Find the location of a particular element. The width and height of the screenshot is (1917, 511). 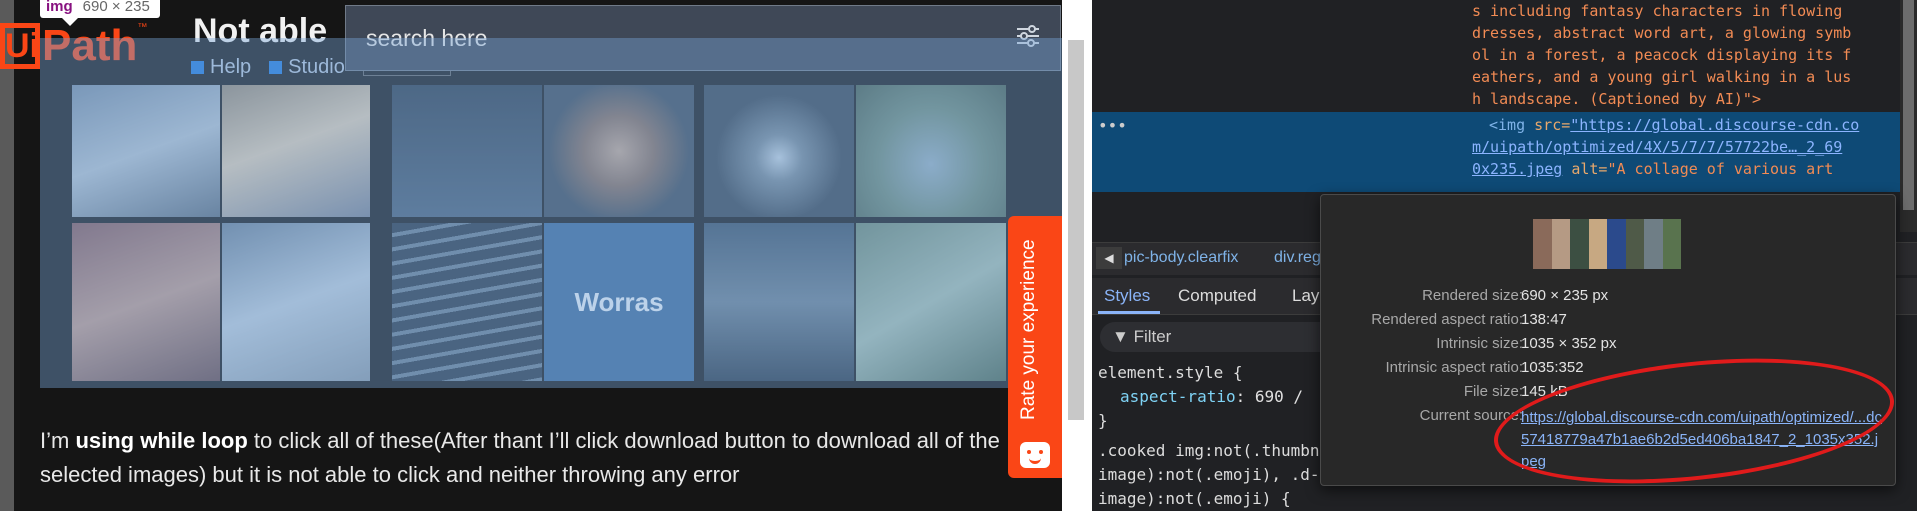

alt-value: "A collage of various art is located at coordinates (1720, 169).